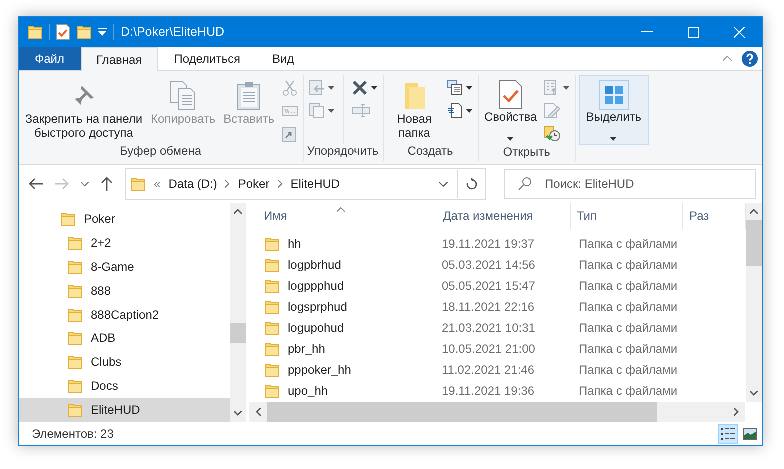  What do you see at coordinates (613, 95) in the screenshot?
I see `select-icon` at bounding box center [613, 95].